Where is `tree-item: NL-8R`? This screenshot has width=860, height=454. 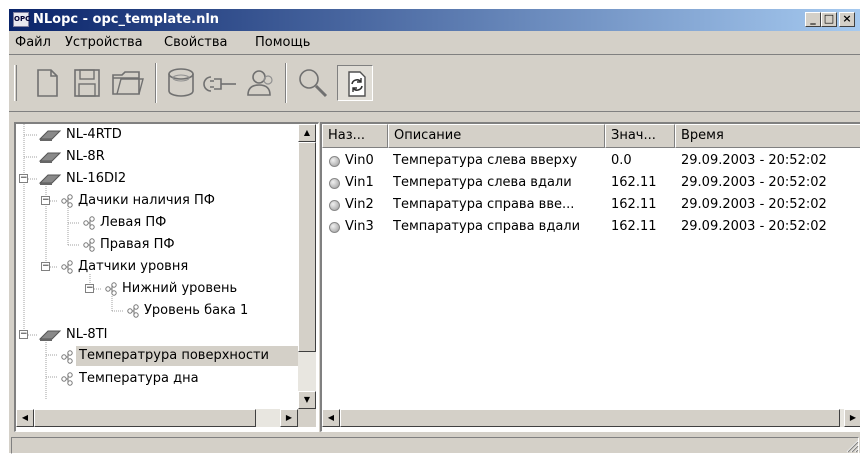
tree-item: NL-8R is located at coordinates (157, 157).